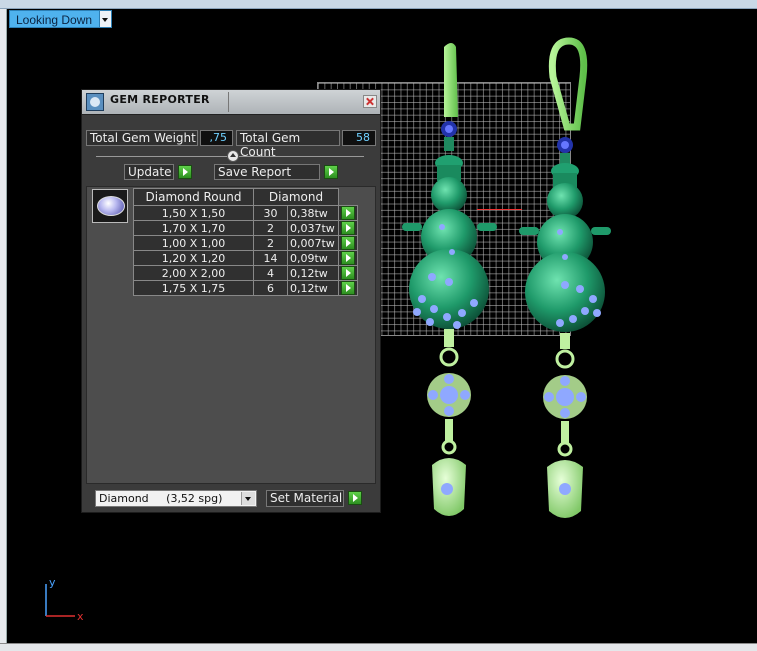  Describe the element at coordinates (313, 228) in the screenshot. I see `gem-weight: 0,037tw` at that location.